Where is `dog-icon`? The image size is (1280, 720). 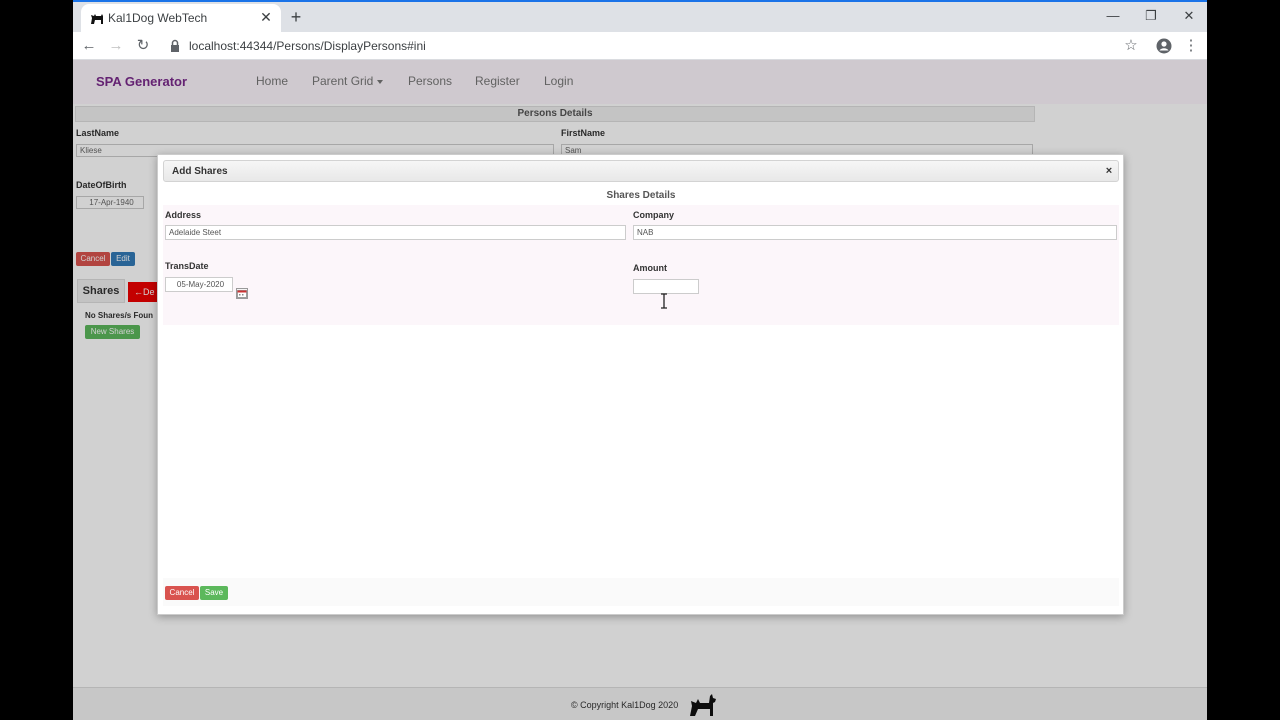
dog-icon is located at coordinates (97, 19).